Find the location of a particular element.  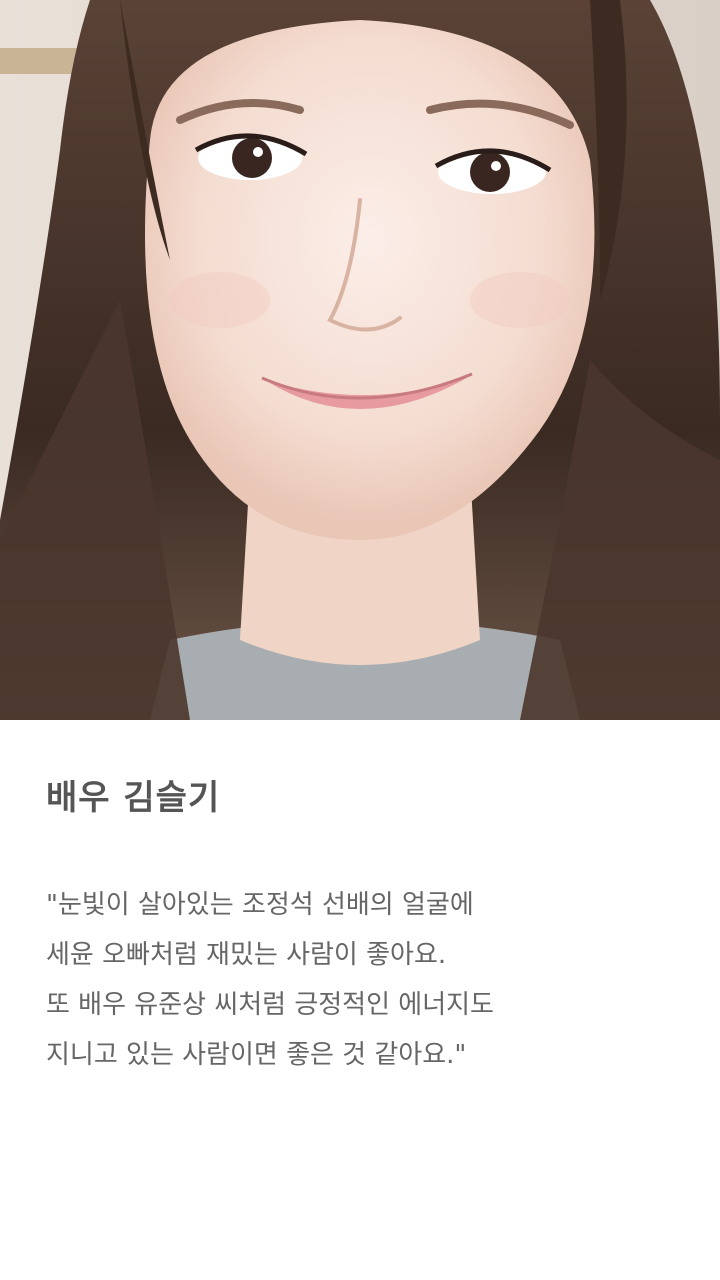

quote-line: "눈빛이 살아있는 조정석 선배의 얼굴에 is located at coordinates (260, 905).